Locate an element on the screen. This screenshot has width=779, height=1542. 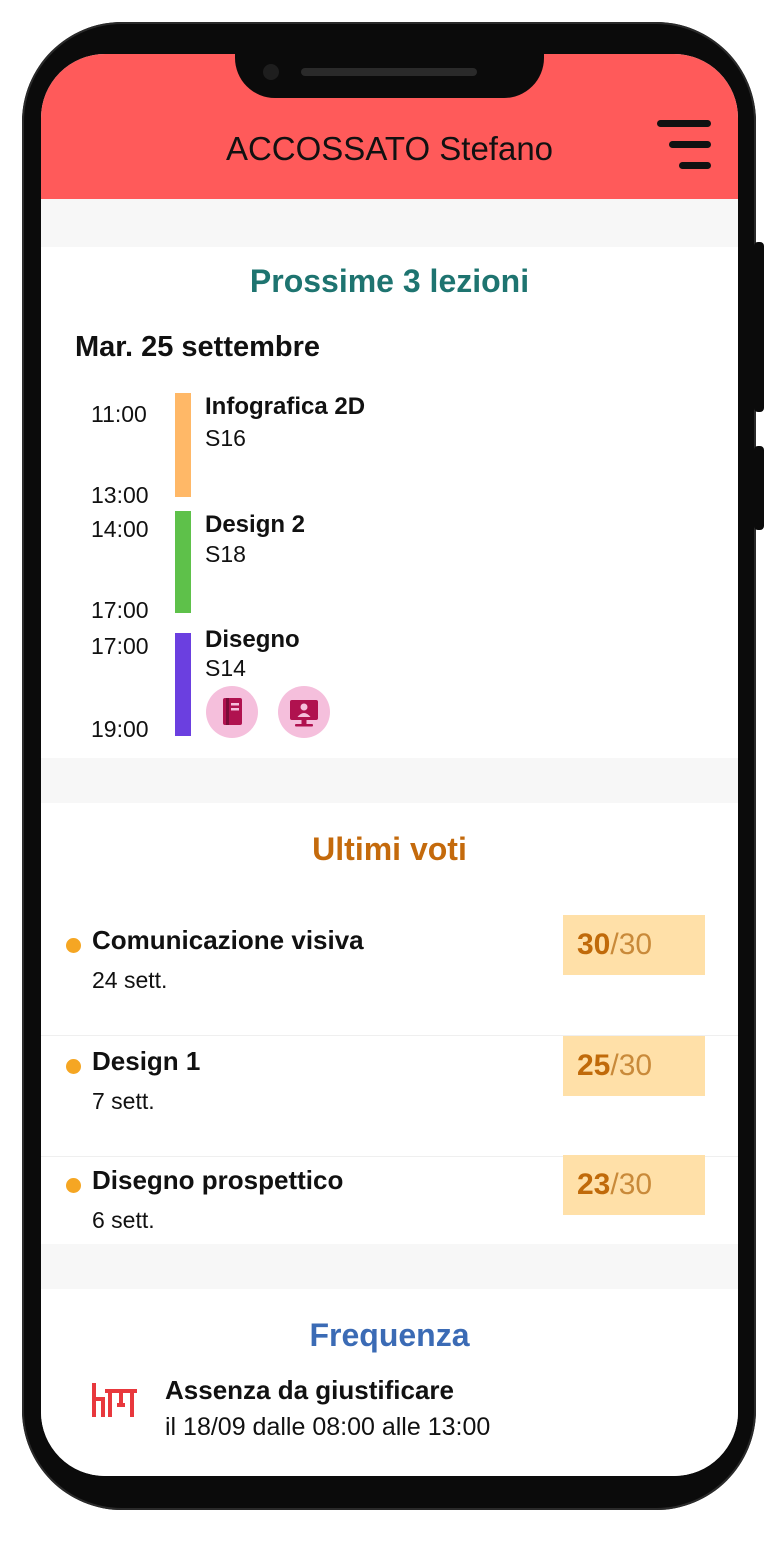
phone-notch is located at coordinates (389, 76).